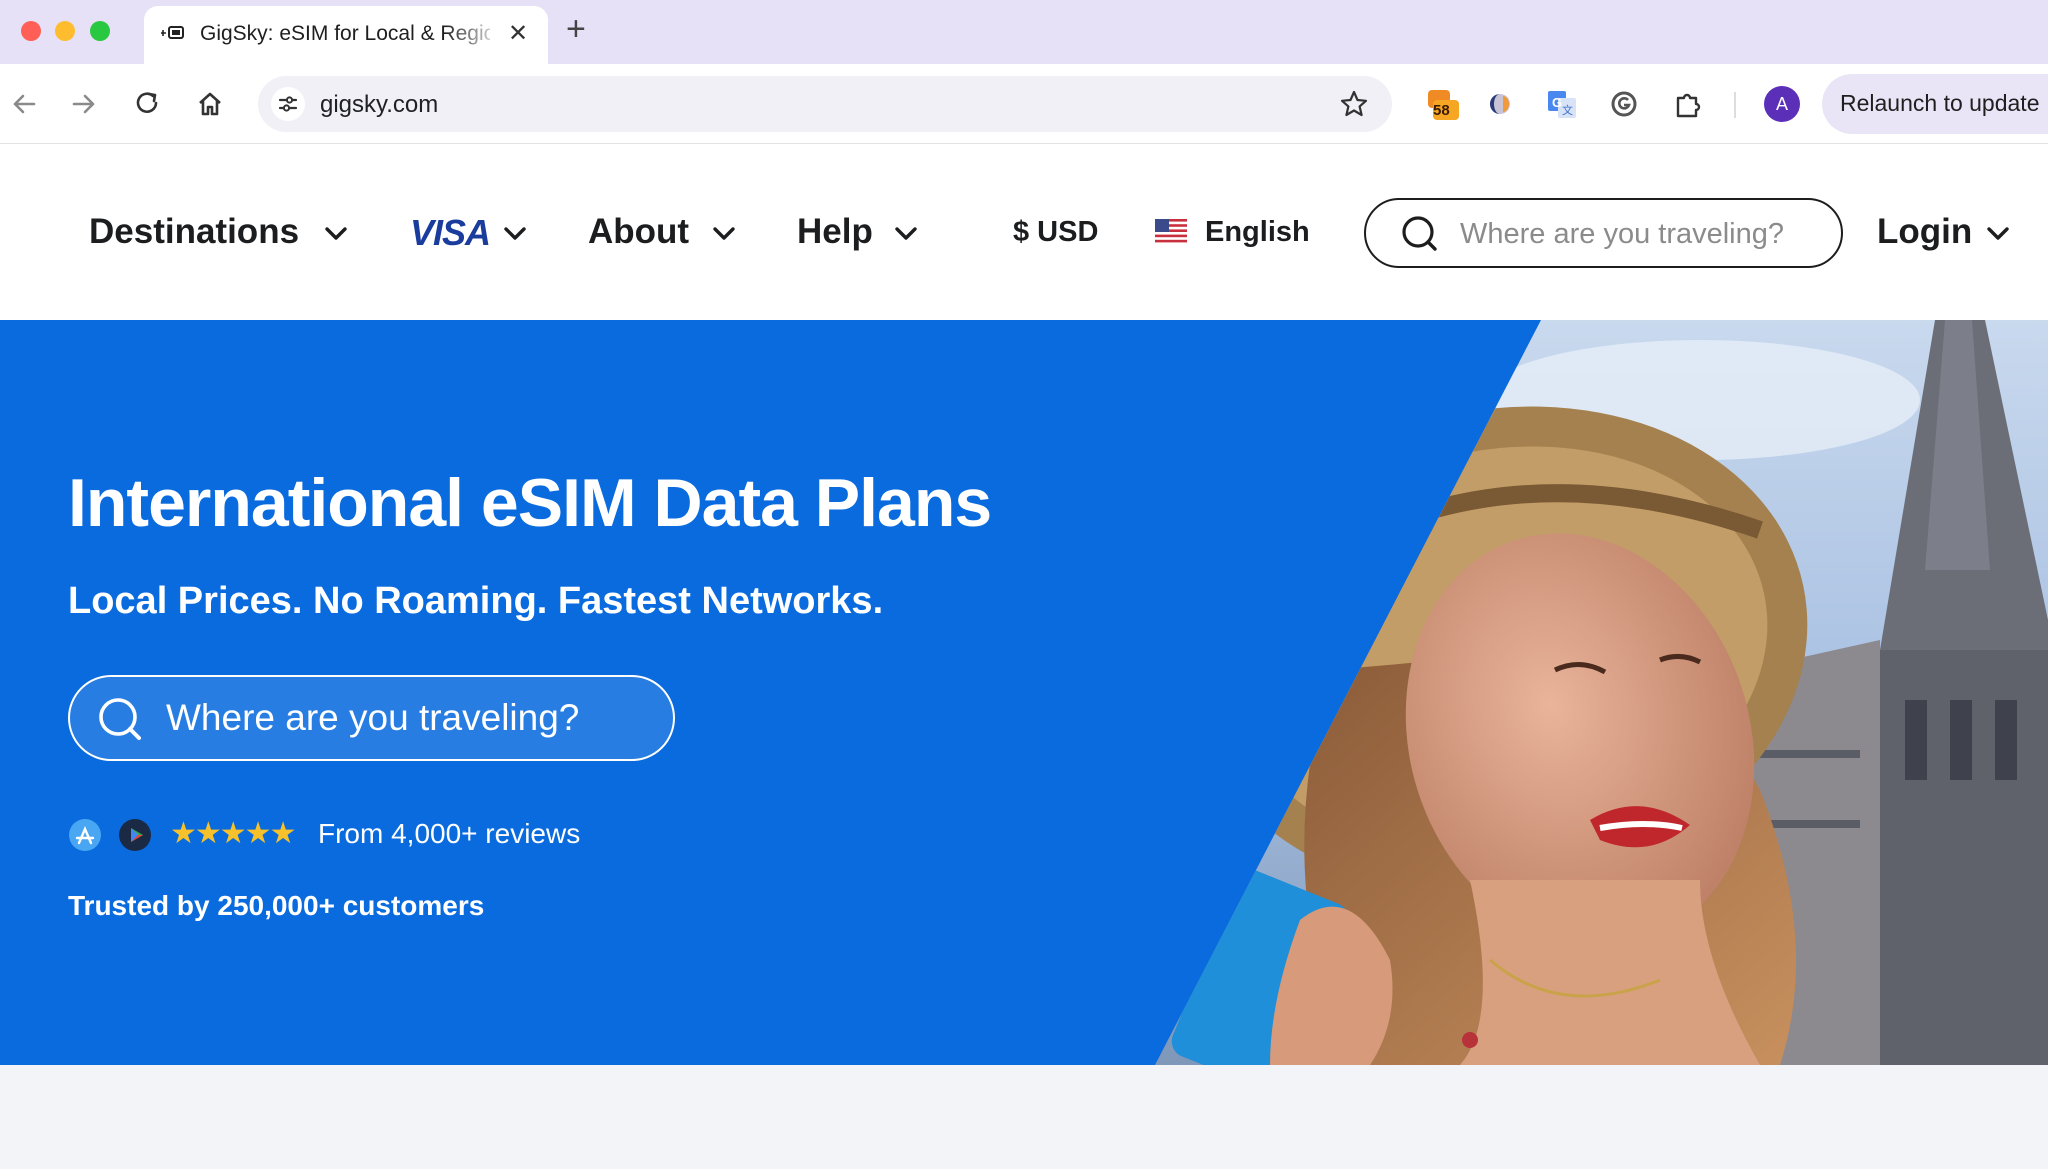 This screenshot has height=1169, width=2048. What do you see at coordinates (194, 232) in the screenshot?
I see `nav-destinations: Destinations` at bounding box center [194, 232].